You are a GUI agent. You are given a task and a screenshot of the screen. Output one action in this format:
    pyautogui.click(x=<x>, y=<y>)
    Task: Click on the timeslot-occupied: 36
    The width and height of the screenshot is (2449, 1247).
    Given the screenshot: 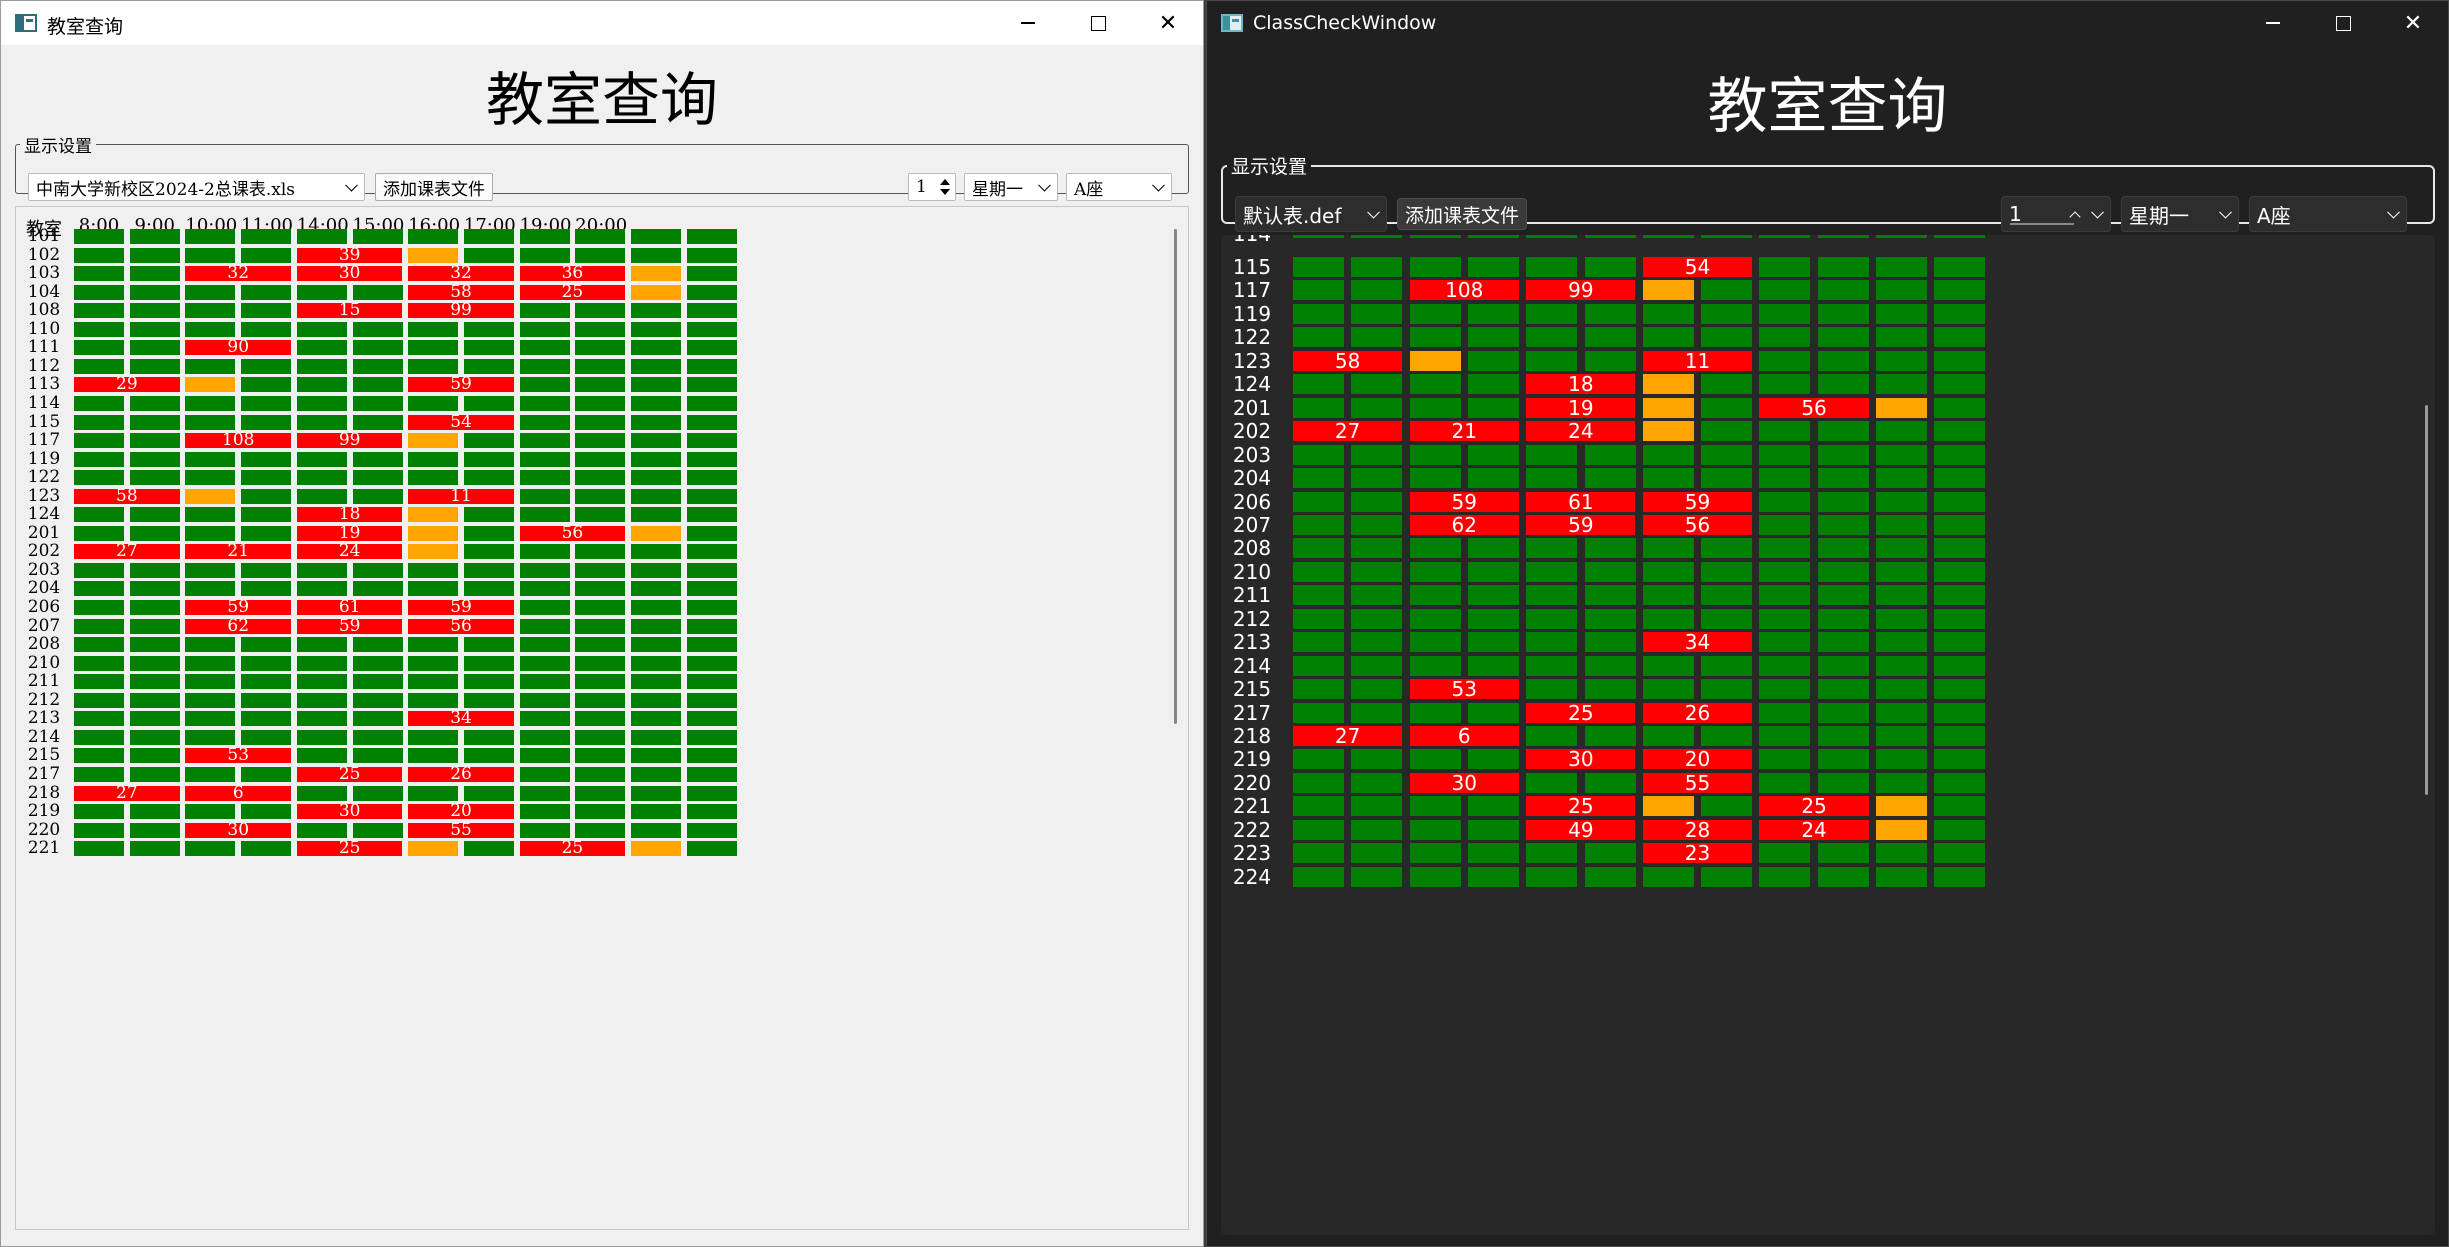 What is the action you would take?
    pyautogui.click(x=572, y=274)
    